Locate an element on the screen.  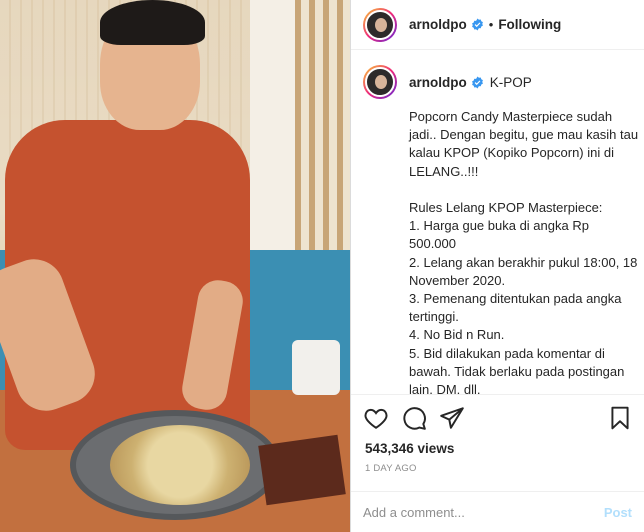
heart-icon is located at coordinates (376, 418).